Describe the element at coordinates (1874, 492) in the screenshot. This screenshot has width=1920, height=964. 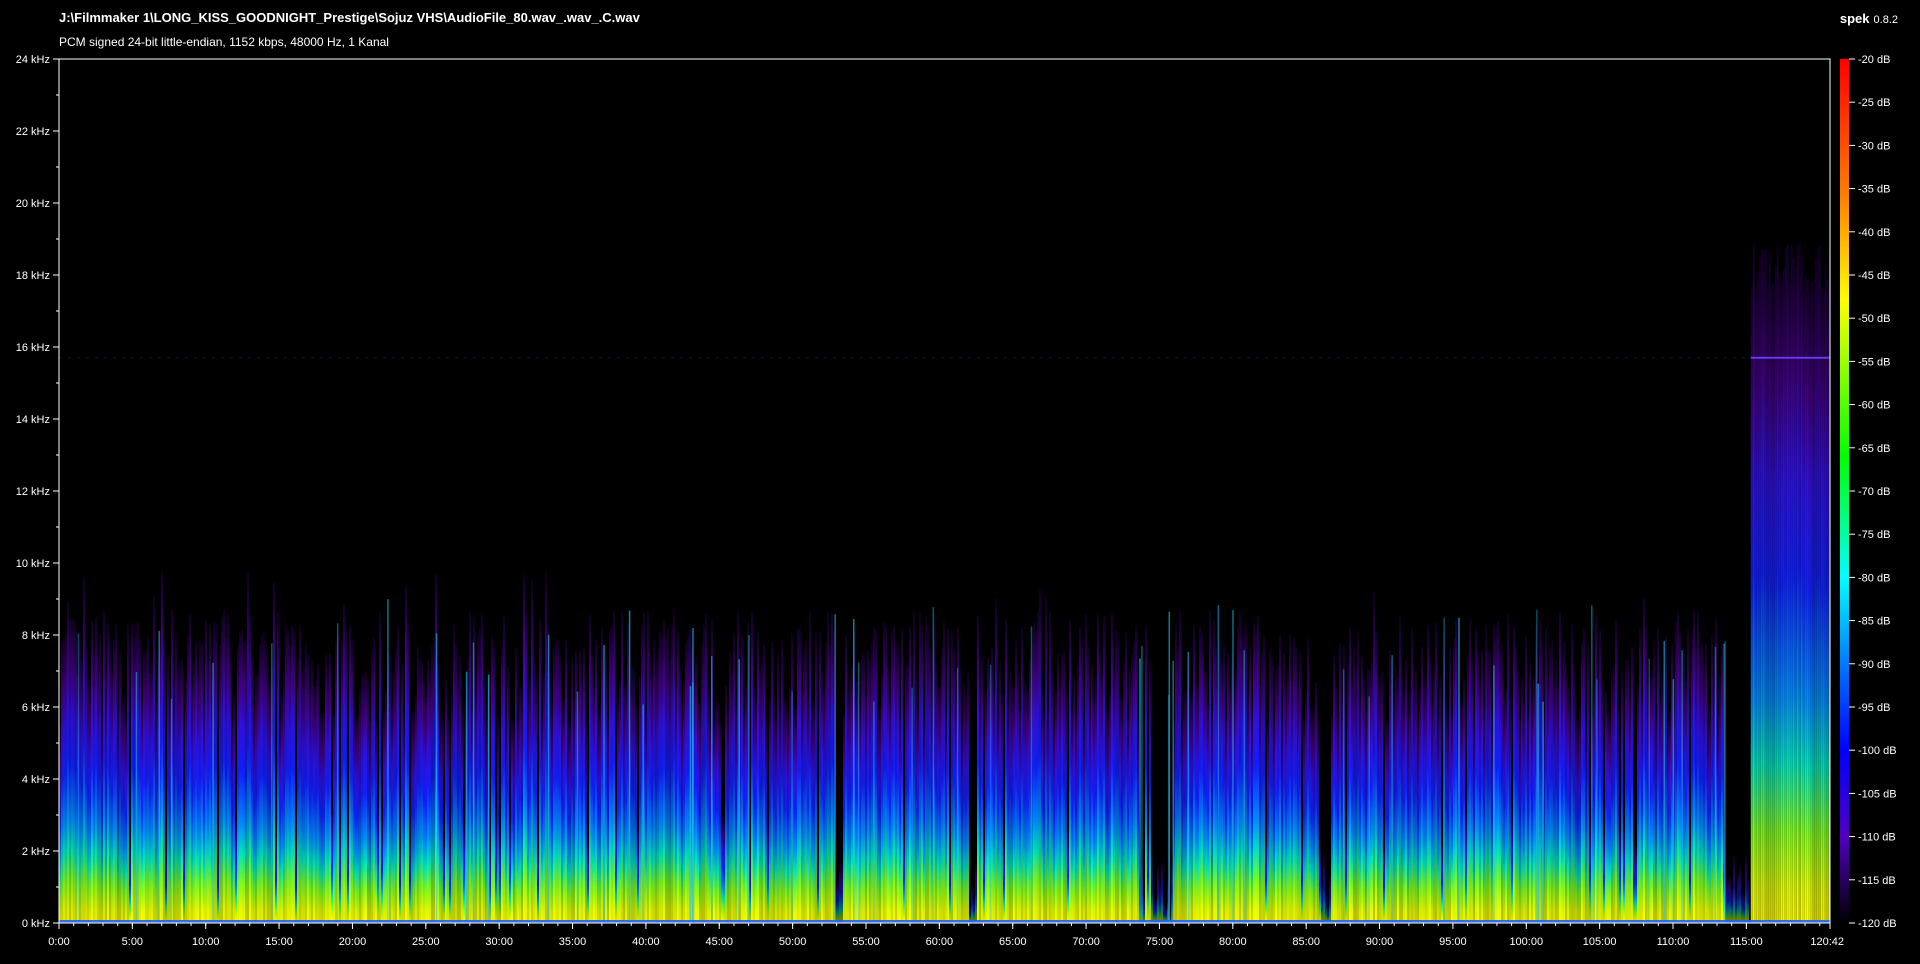
I see `db-label: -70 dB` at that location.